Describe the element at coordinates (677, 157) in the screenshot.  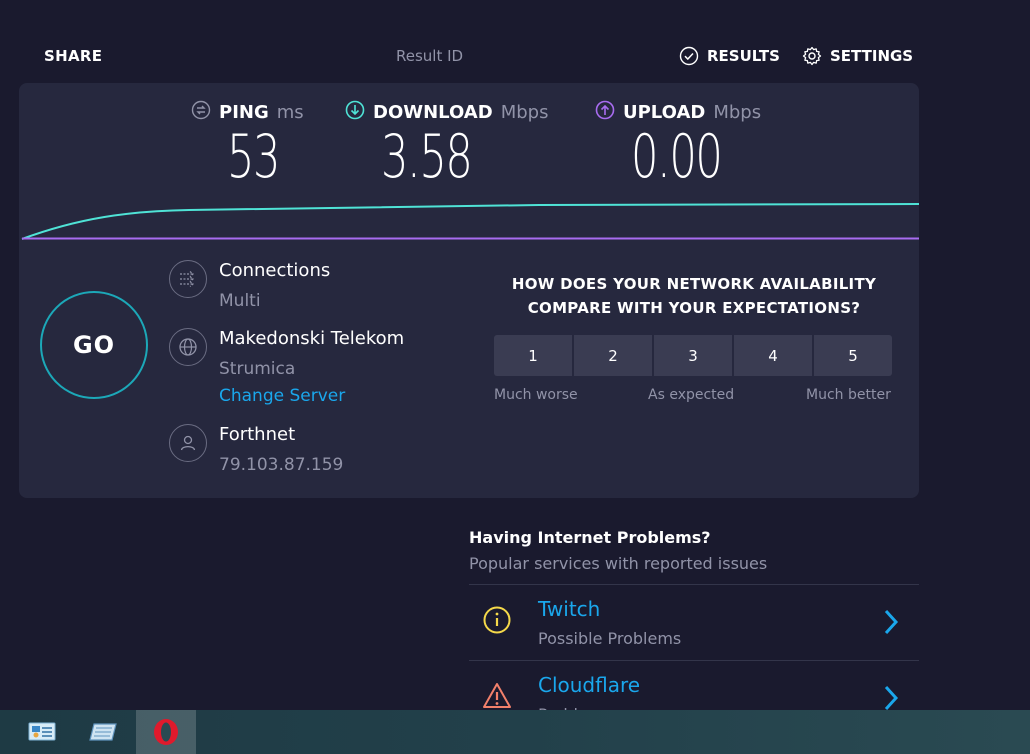
I see `upload-value: 0.00` at that location.